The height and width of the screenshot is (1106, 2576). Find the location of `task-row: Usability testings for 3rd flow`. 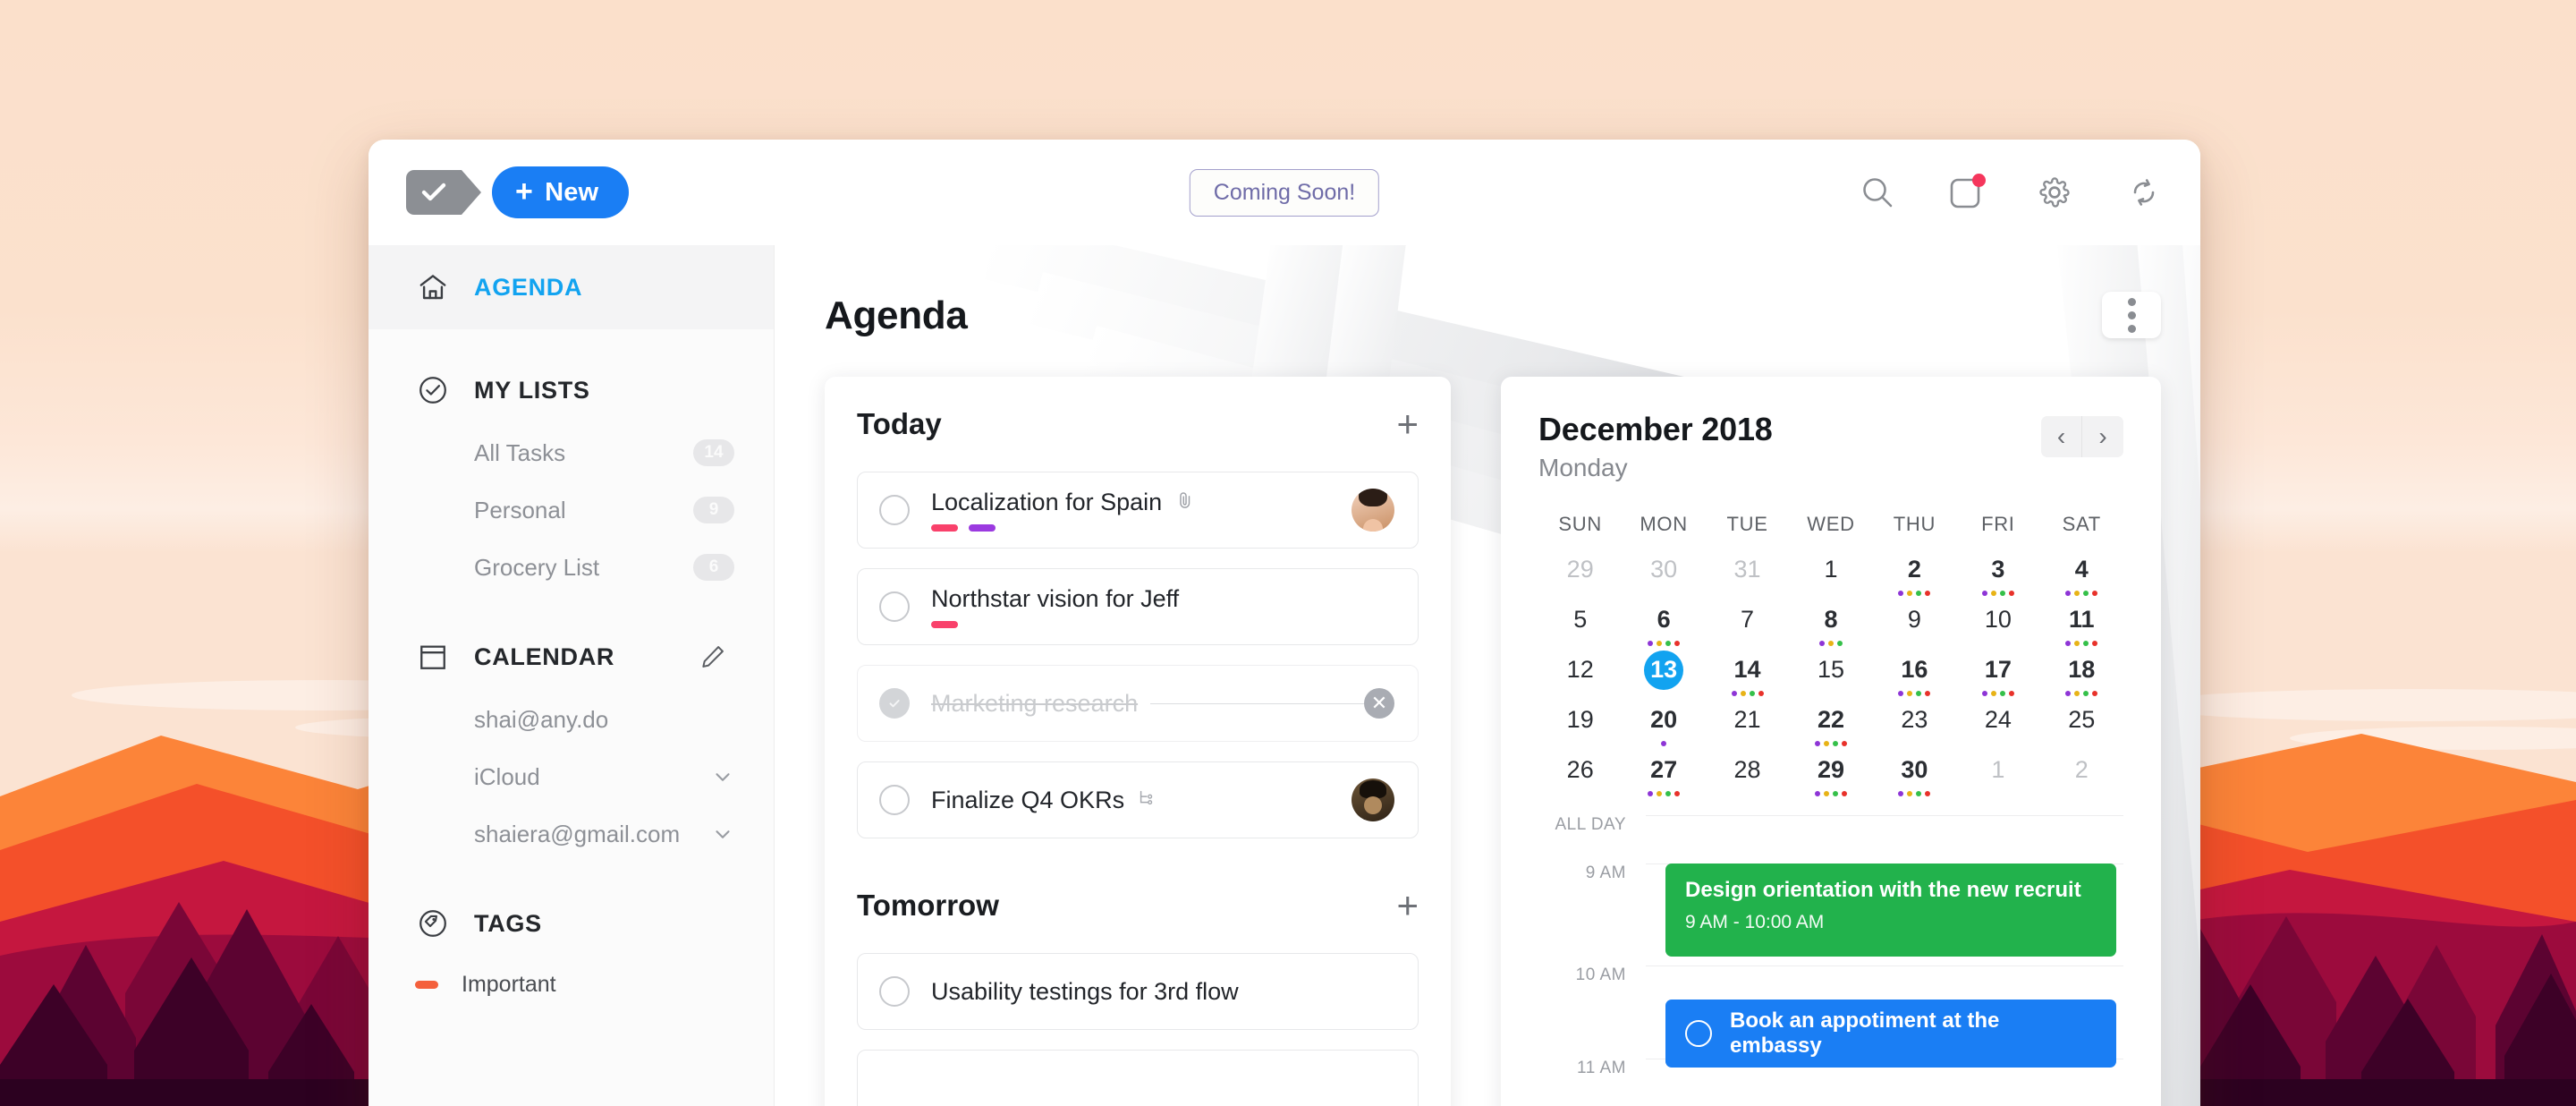

task-row: Usability testings for 3rd flow is located at coordinates (1138, 991).